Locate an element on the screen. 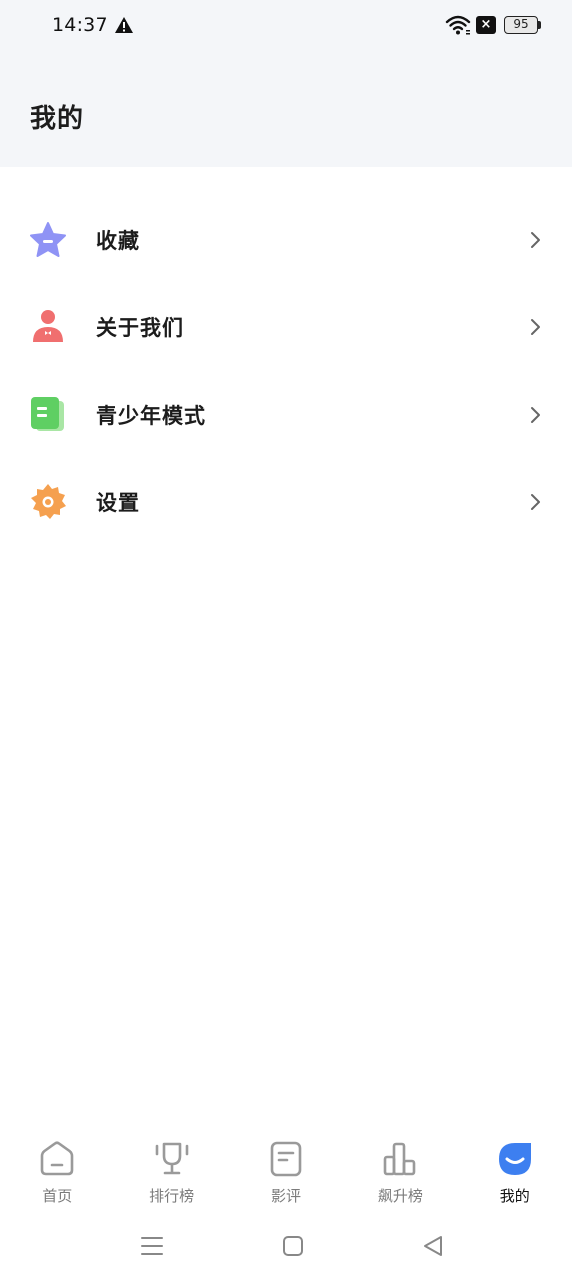 Image resolution: width=572 pixels, height=1280 pixels. person-icon is located at coordinates (48, 326).